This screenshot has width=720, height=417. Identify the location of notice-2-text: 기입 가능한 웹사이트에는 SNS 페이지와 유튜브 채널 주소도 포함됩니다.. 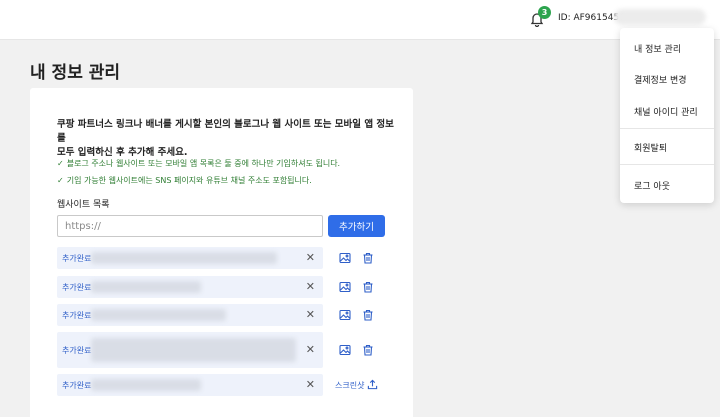
(189, 180).